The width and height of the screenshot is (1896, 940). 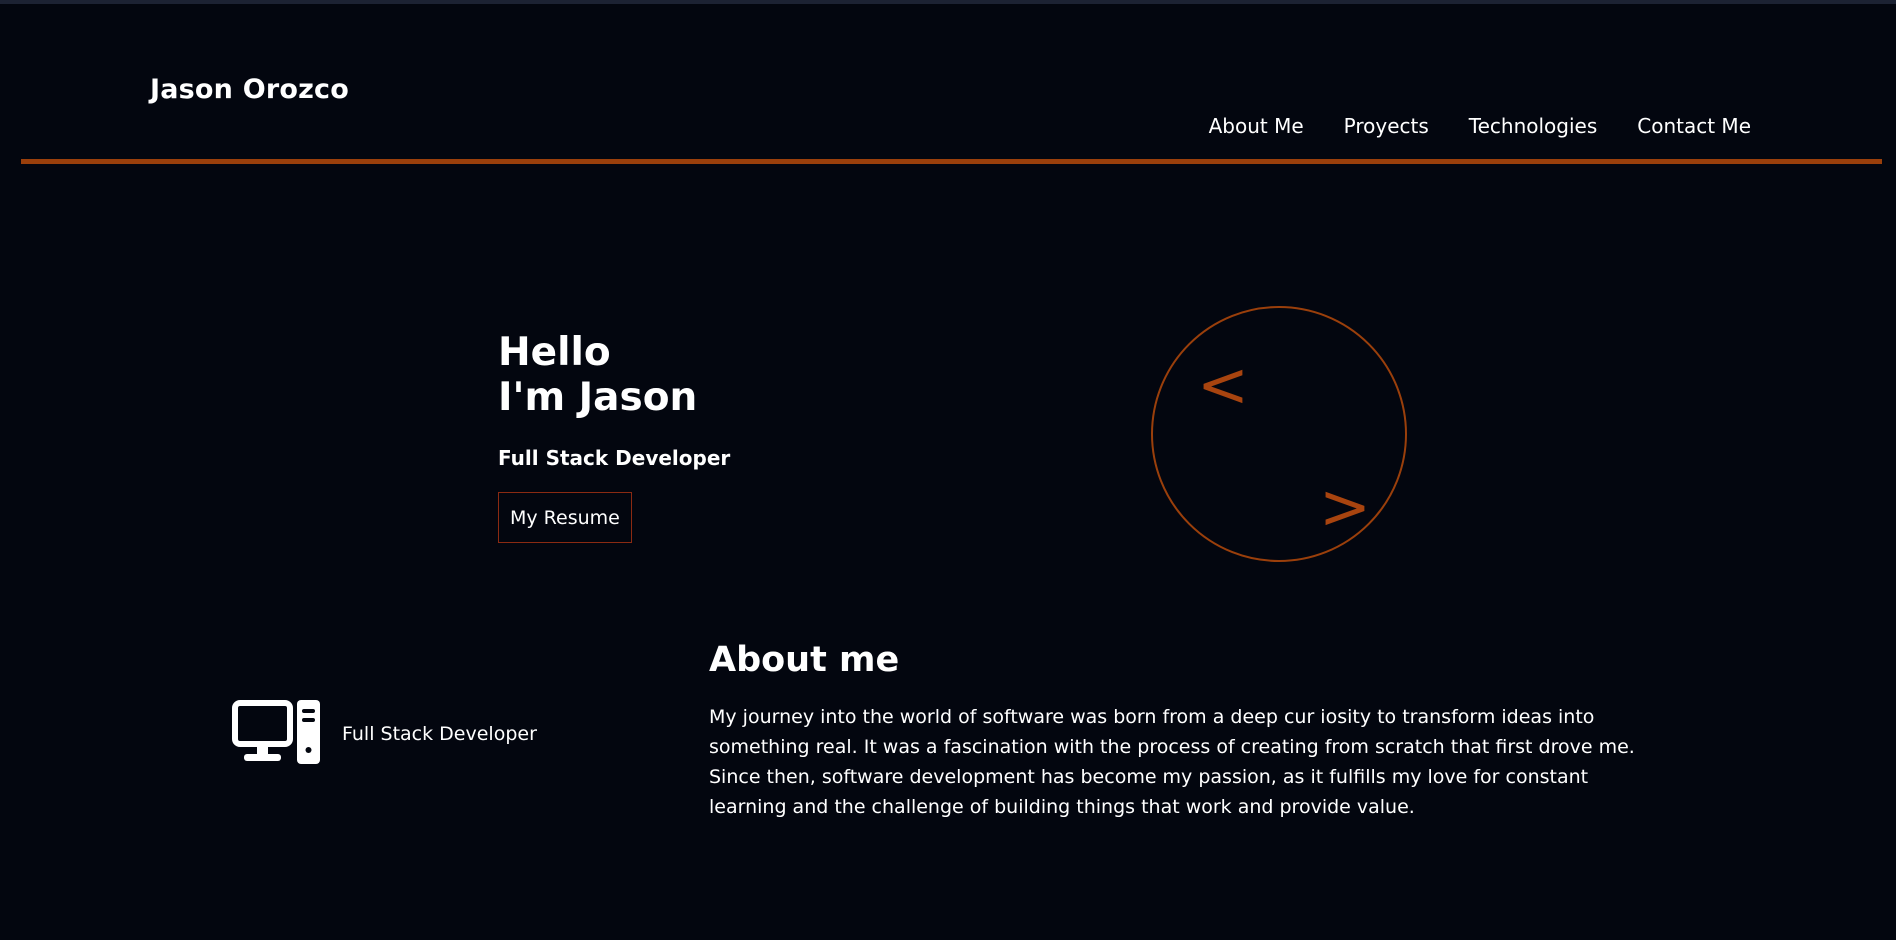 What do you see at coordinates (1223, 384) in the screenshot?
I see `chevron-left-icon: <` at bounding box center [1223, 384].